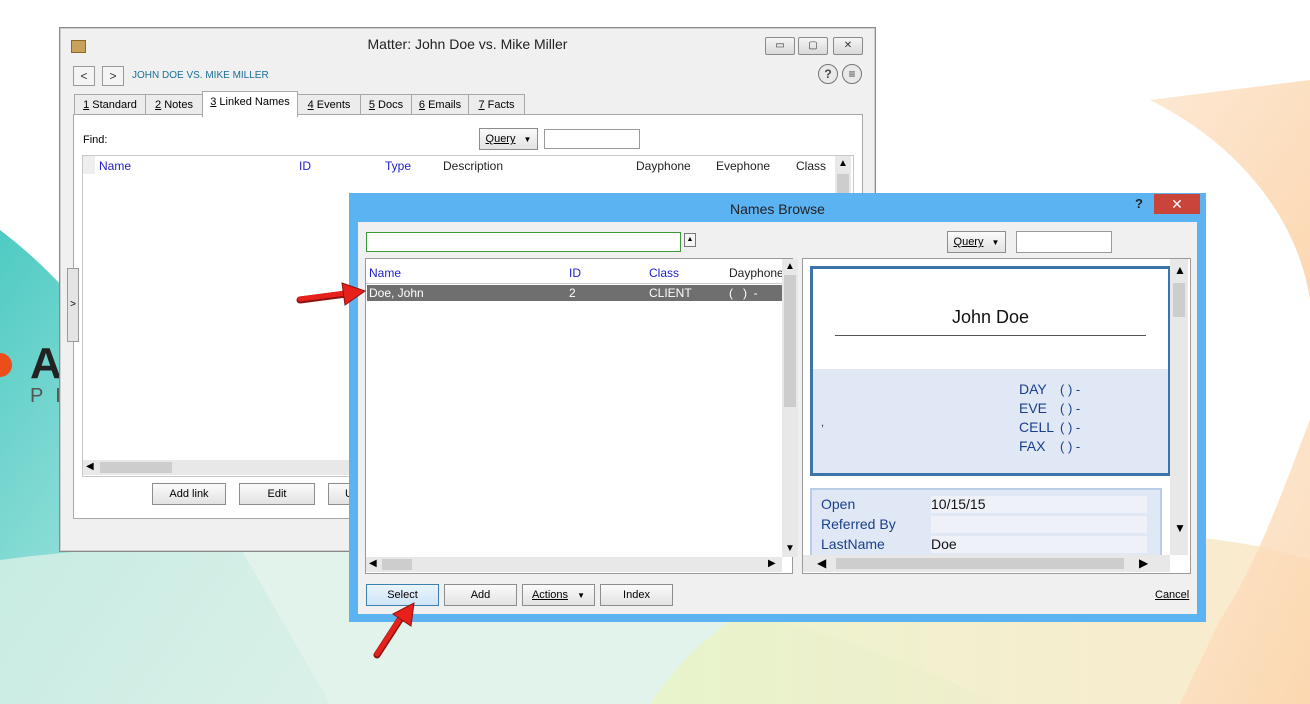 This screenshot has width=1310, height=704. I want to click on list-horizontal-scrollbar: ◀ ▶, so click(574, 564).